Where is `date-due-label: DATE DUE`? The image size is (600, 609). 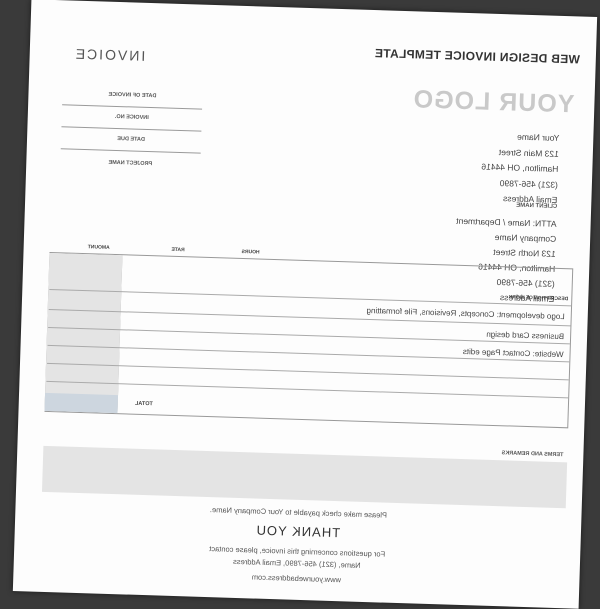 date-due-label: DATE DUE is located at coordinates (131, 139).